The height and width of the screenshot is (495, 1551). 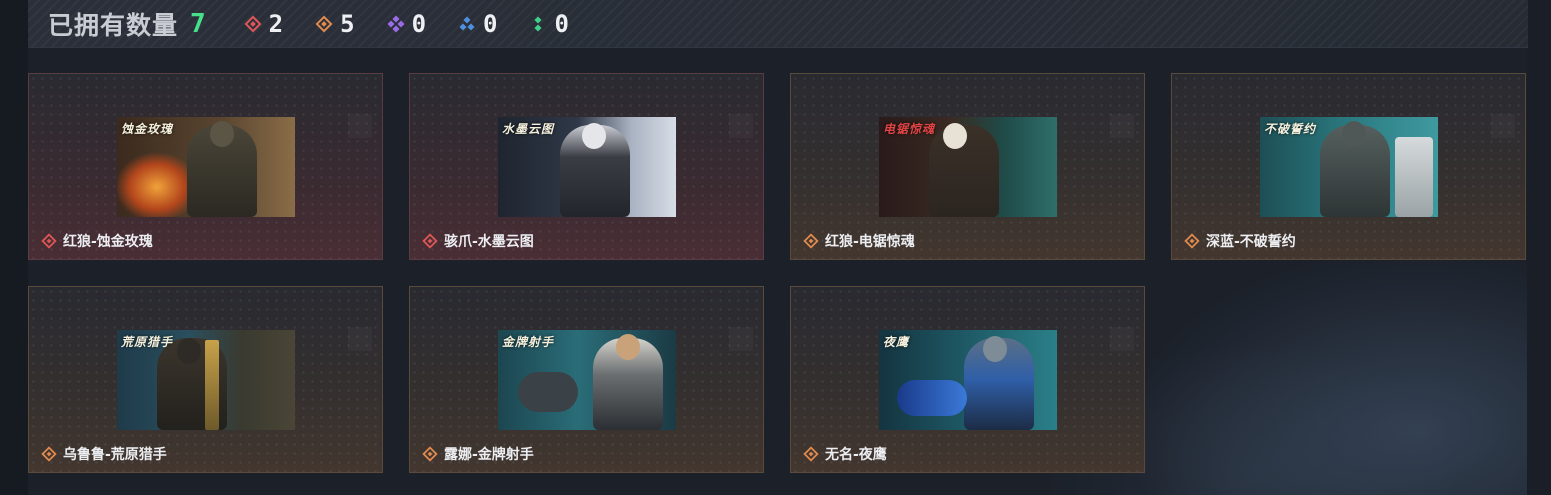 What do you see at coordinates (276, 23) in the screenshot?
I see `stat-red-value: 2` at bounding box center [276, 23].